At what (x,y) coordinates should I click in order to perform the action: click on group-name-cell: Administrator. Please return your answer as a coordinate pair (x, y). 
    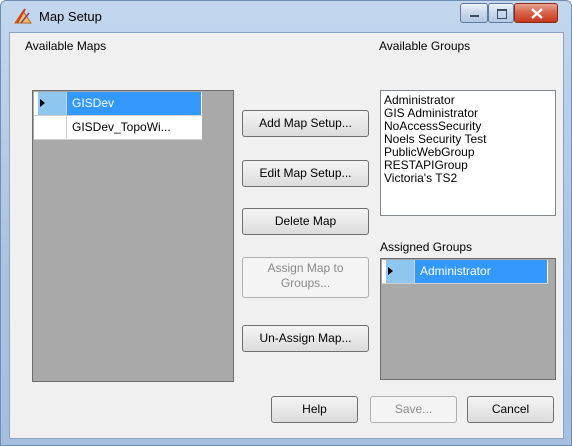
    Looking at the image, I should click on (481, 271).